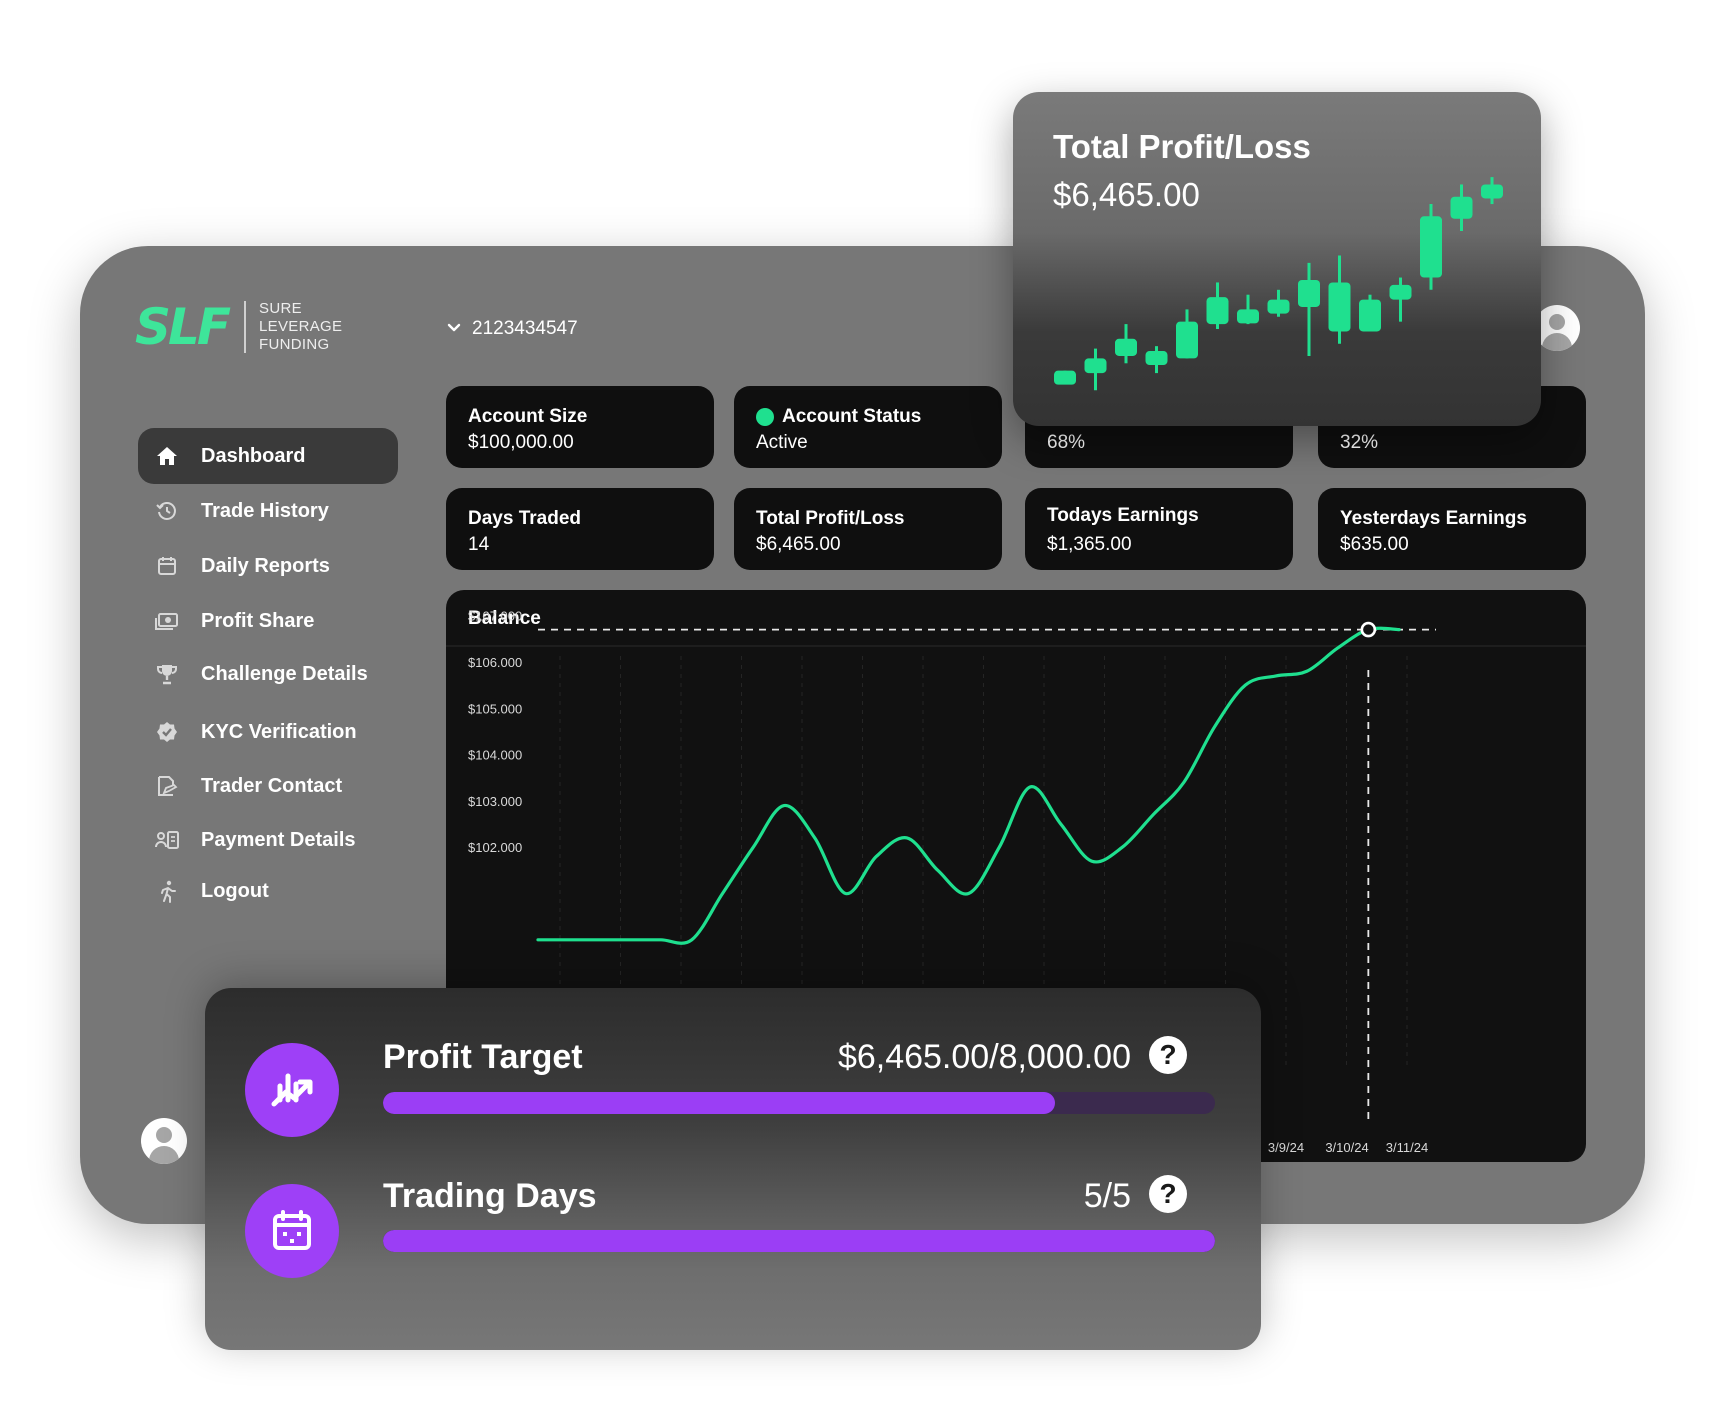  I want to click on candlestick-chart, so click(1278, 284).